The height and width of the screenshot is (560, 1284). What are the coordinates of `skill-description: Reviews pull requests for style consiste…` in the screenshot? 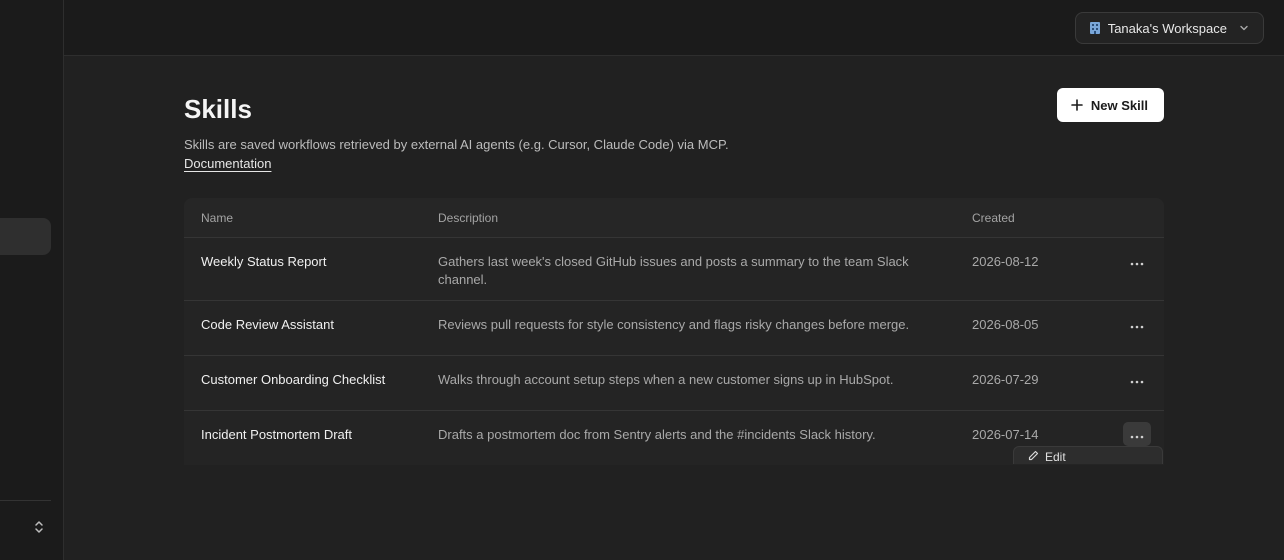 It's located at (674, 324).